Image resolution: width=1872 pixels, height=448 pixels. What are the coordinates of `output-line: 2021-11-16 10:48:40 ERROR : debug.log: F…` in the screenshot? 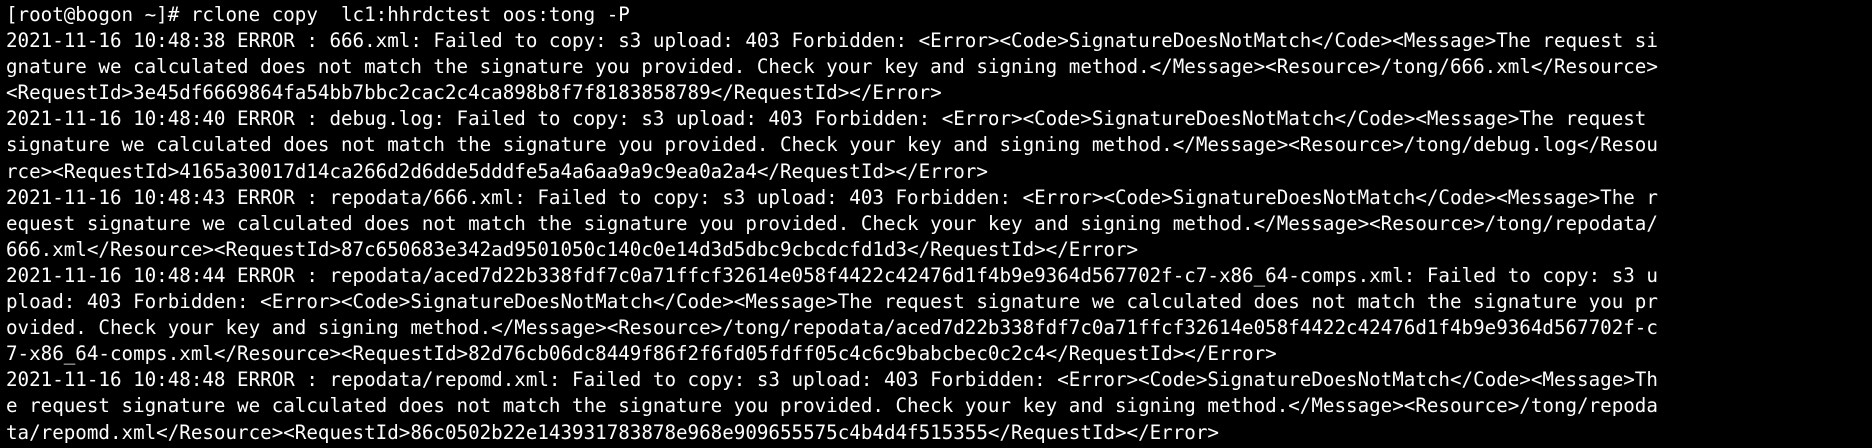 It's located at (832, 119).